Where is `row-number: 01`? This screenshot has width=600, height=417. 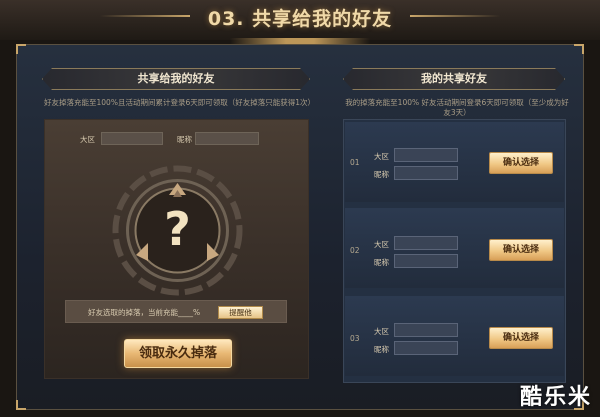
row-number: 01 is located at coordinates (355, 162).